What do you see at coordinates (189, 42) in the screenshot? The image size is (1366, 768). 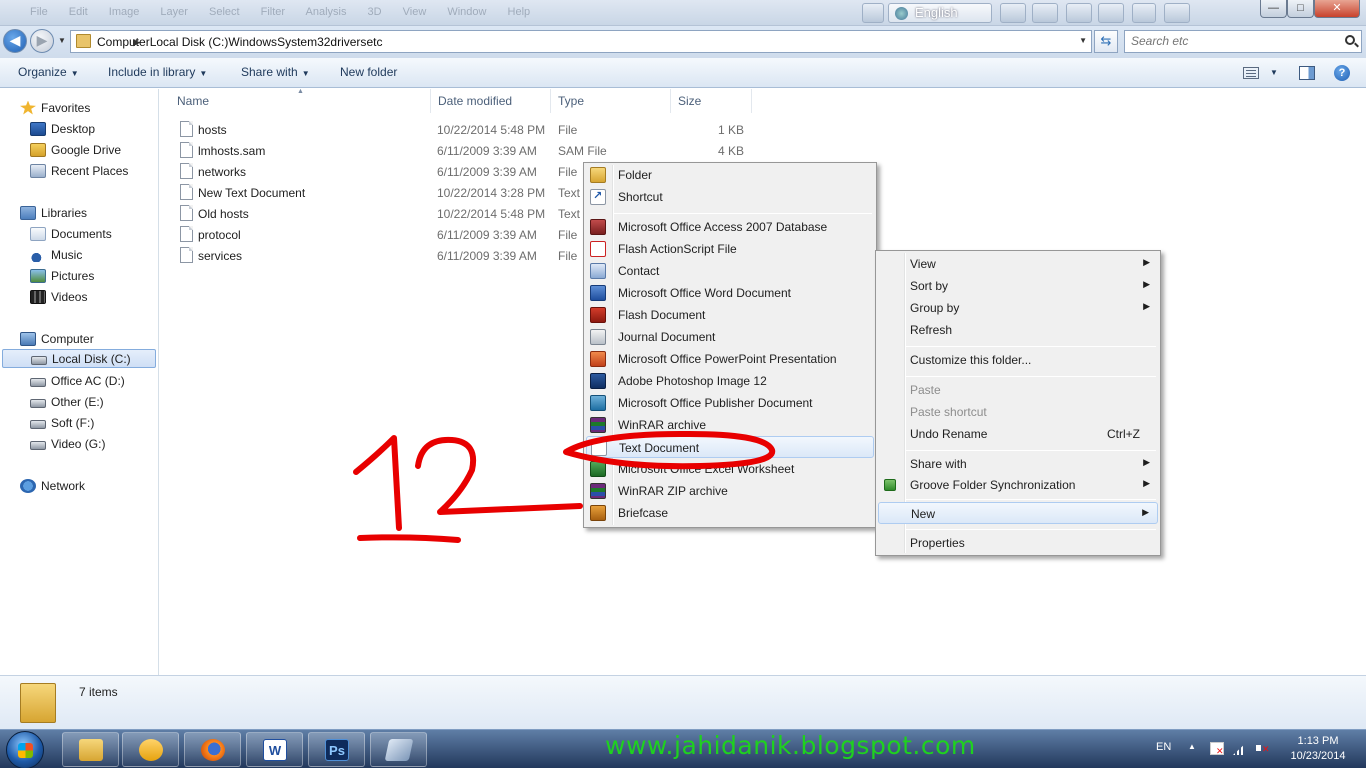 I see `breadcrumb-item: Local Disk (C:)` at bounding box center [189, 42].